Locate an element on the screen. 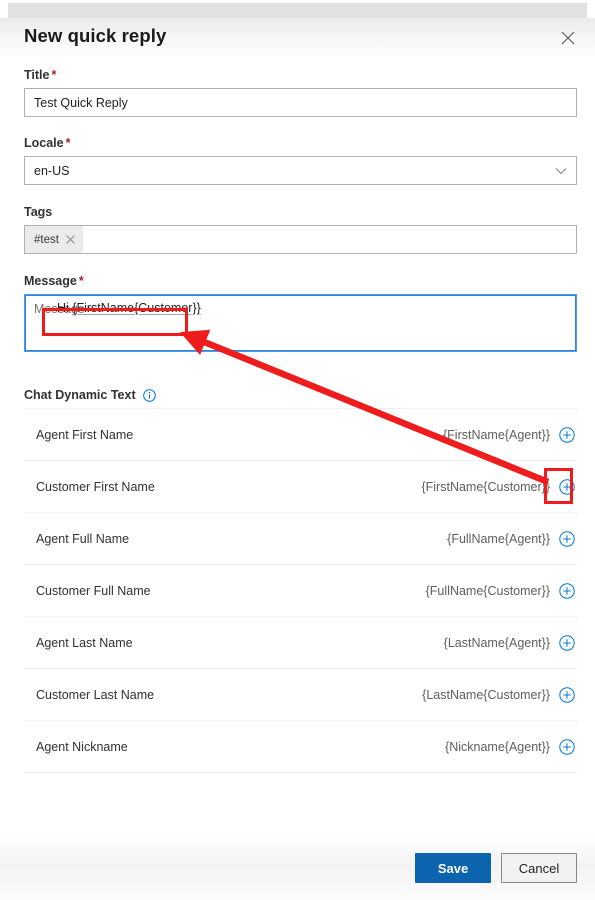 The height and width of the screenshot is (900, 595). locale-select-wrap is located at coordinates (300, 170).